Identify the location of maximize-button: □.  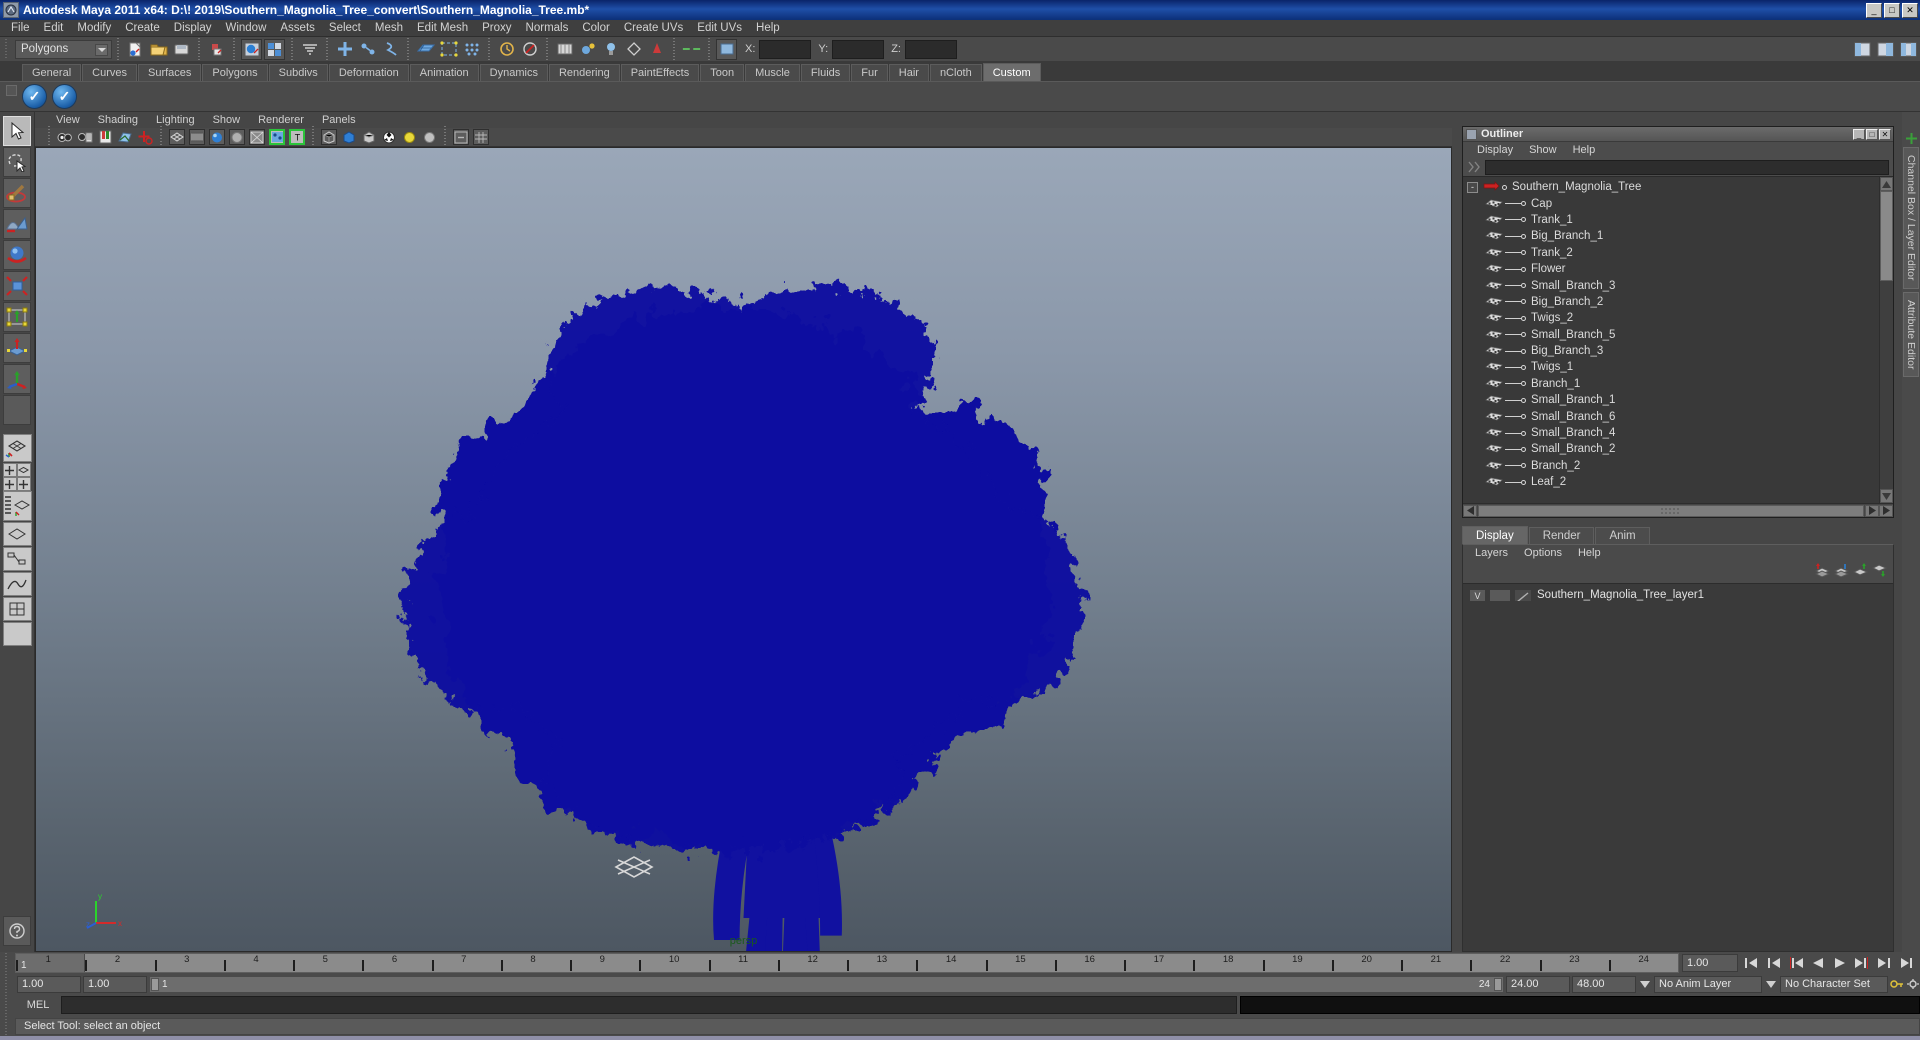
(1892, 10).